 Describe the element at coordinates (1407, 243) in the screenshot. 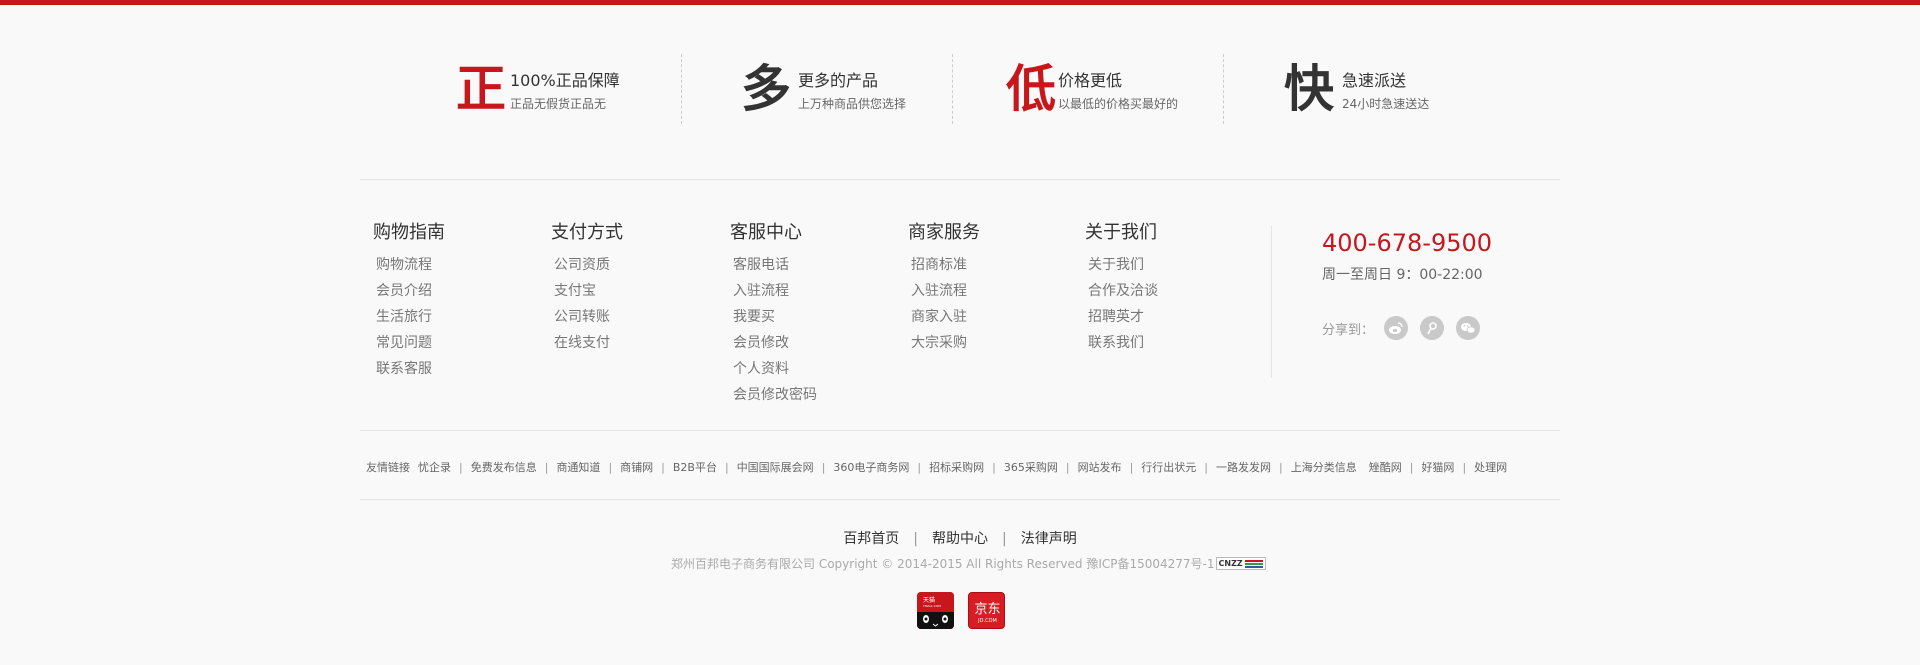

I see `hotline-phone: 400-678-9500` at that location.